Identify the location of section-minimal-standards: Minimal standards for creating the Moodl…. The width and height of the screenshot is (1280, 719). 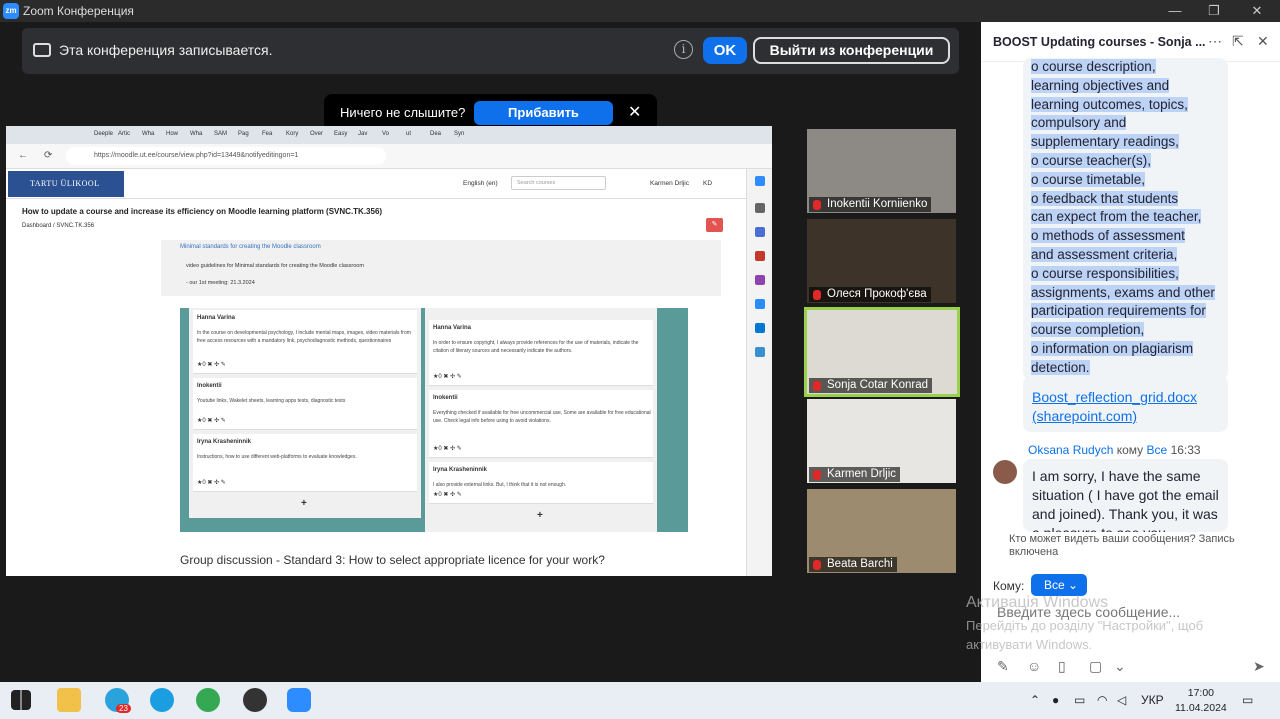
(441, 268).